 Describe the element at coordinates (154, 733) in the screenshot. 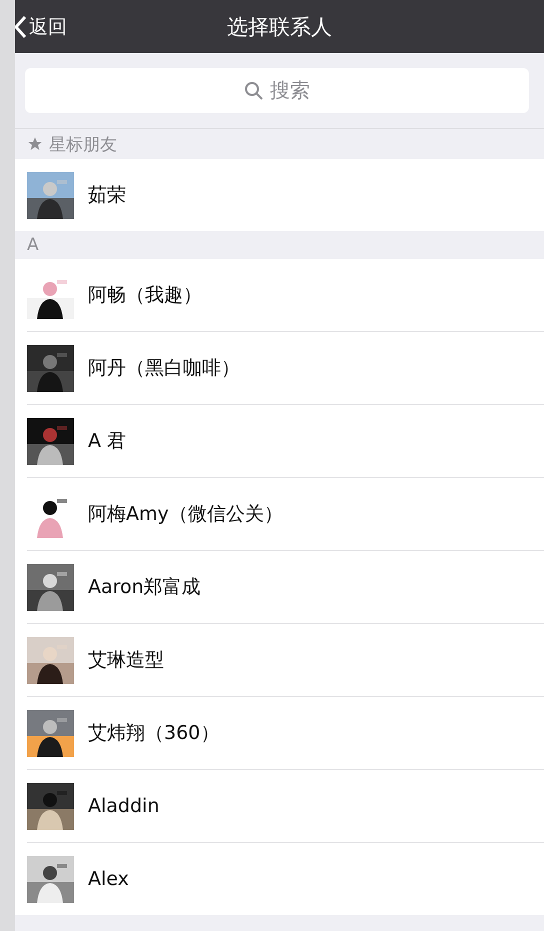

I see `contact-name: 艾炜翔（360）` at that location.